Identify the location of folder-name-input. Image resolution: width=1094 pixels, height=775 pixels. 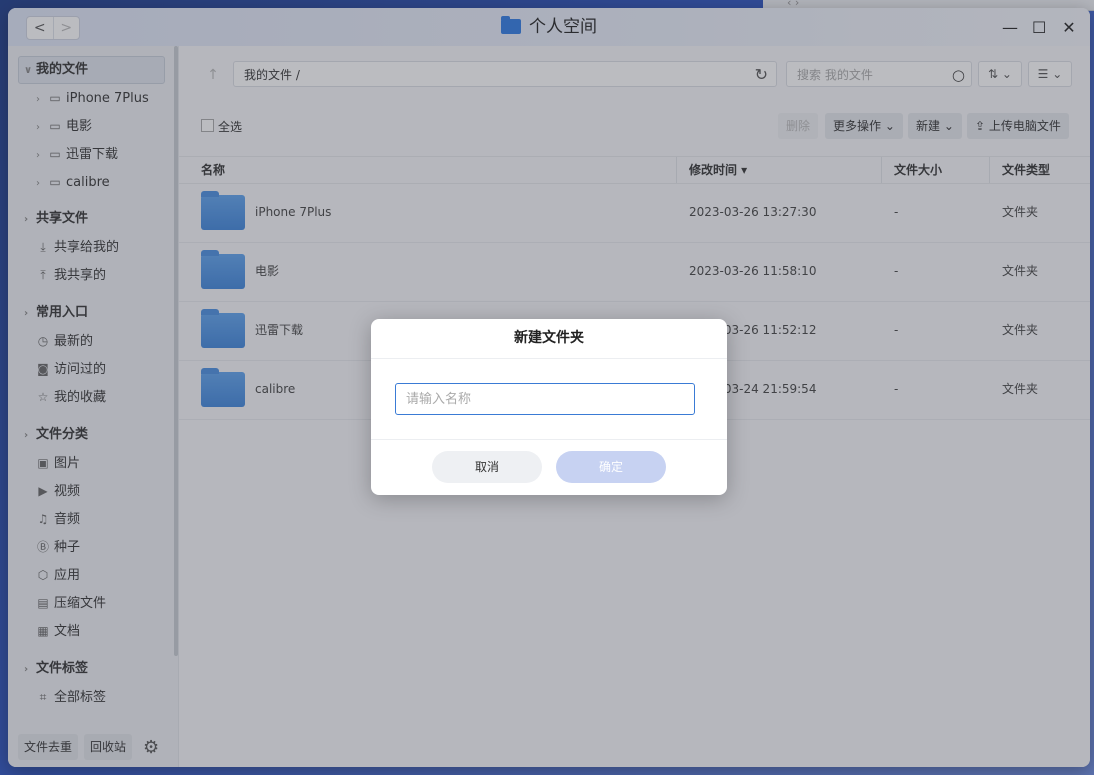
(545, 399).